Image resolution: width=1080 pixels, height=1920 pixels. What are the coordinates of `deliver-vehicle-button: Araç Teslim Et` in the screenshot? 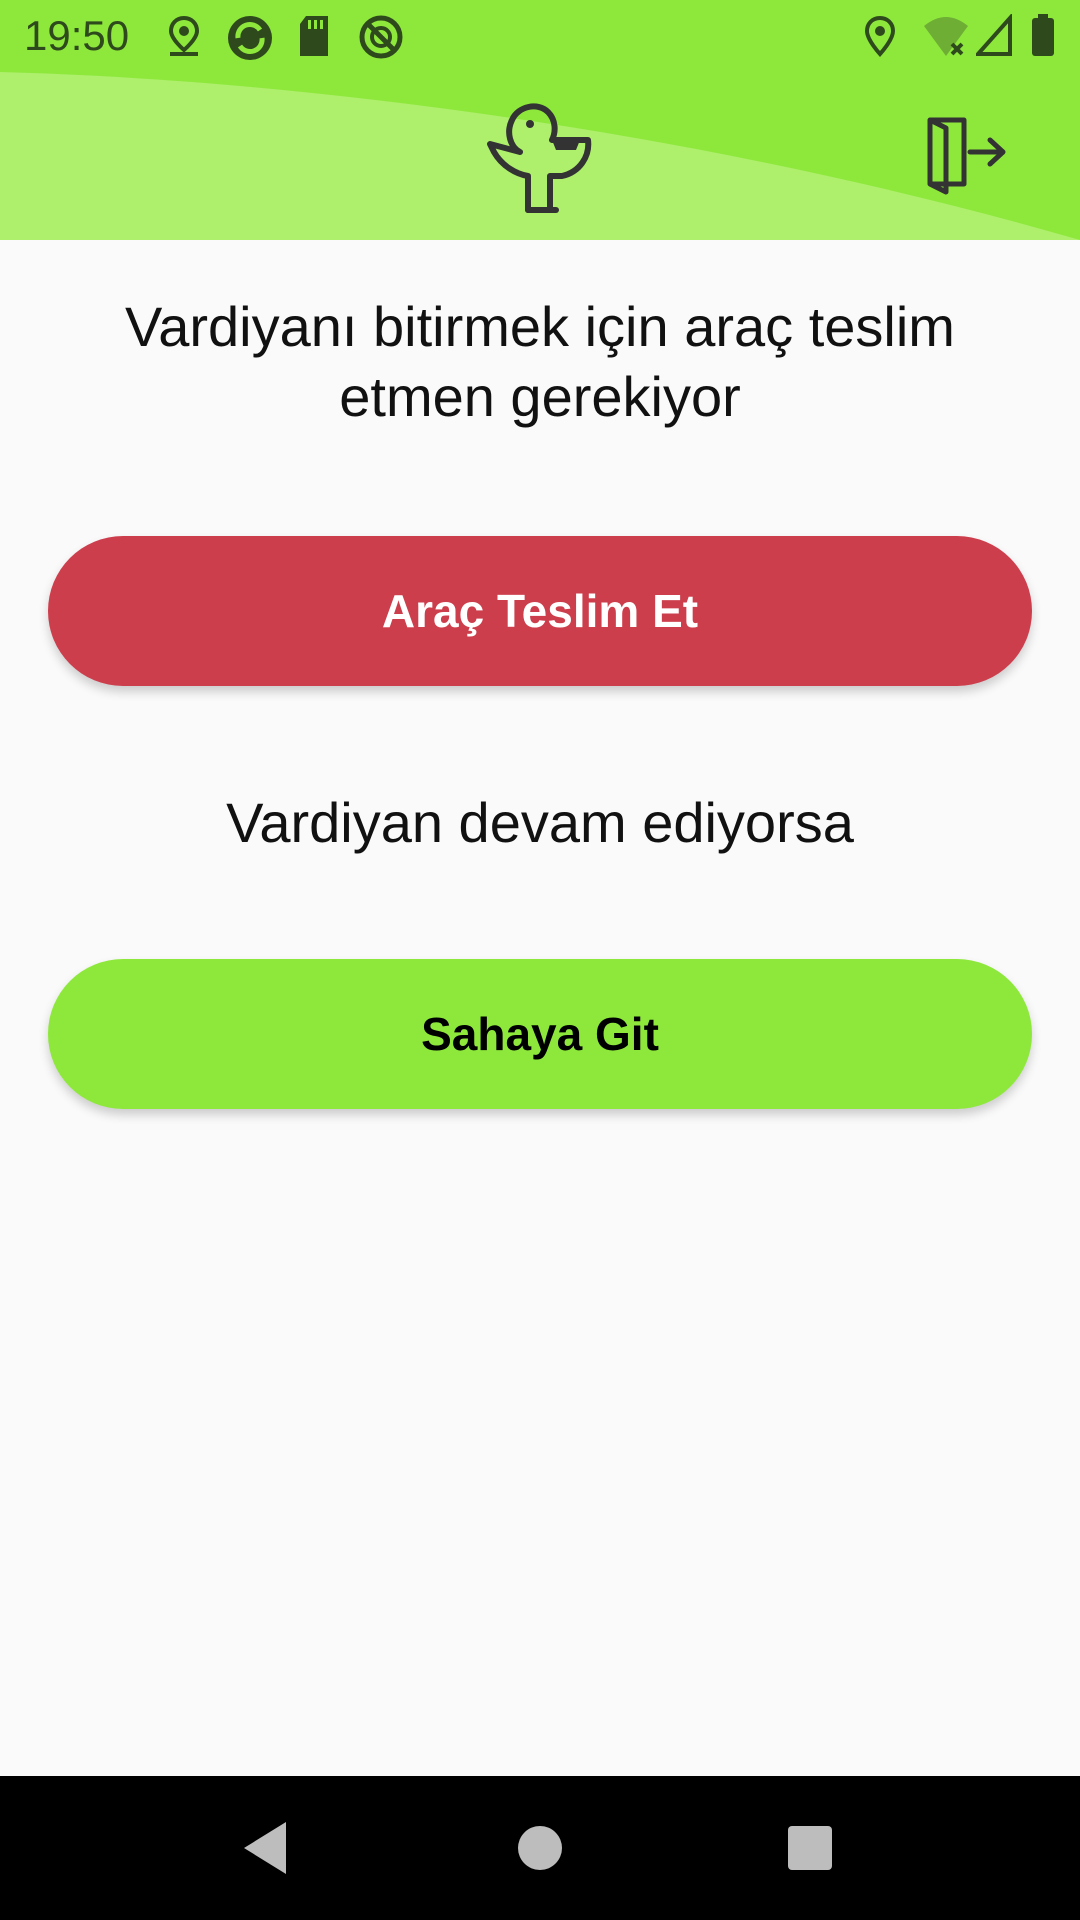 It's located at (540, 611).